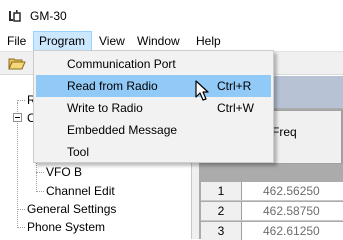 This screenshot has height=240, width=343. What do you see at coordinates (221, 191) in the screenshot?
I see `row-number: 1` at bounding box center [221, 191].